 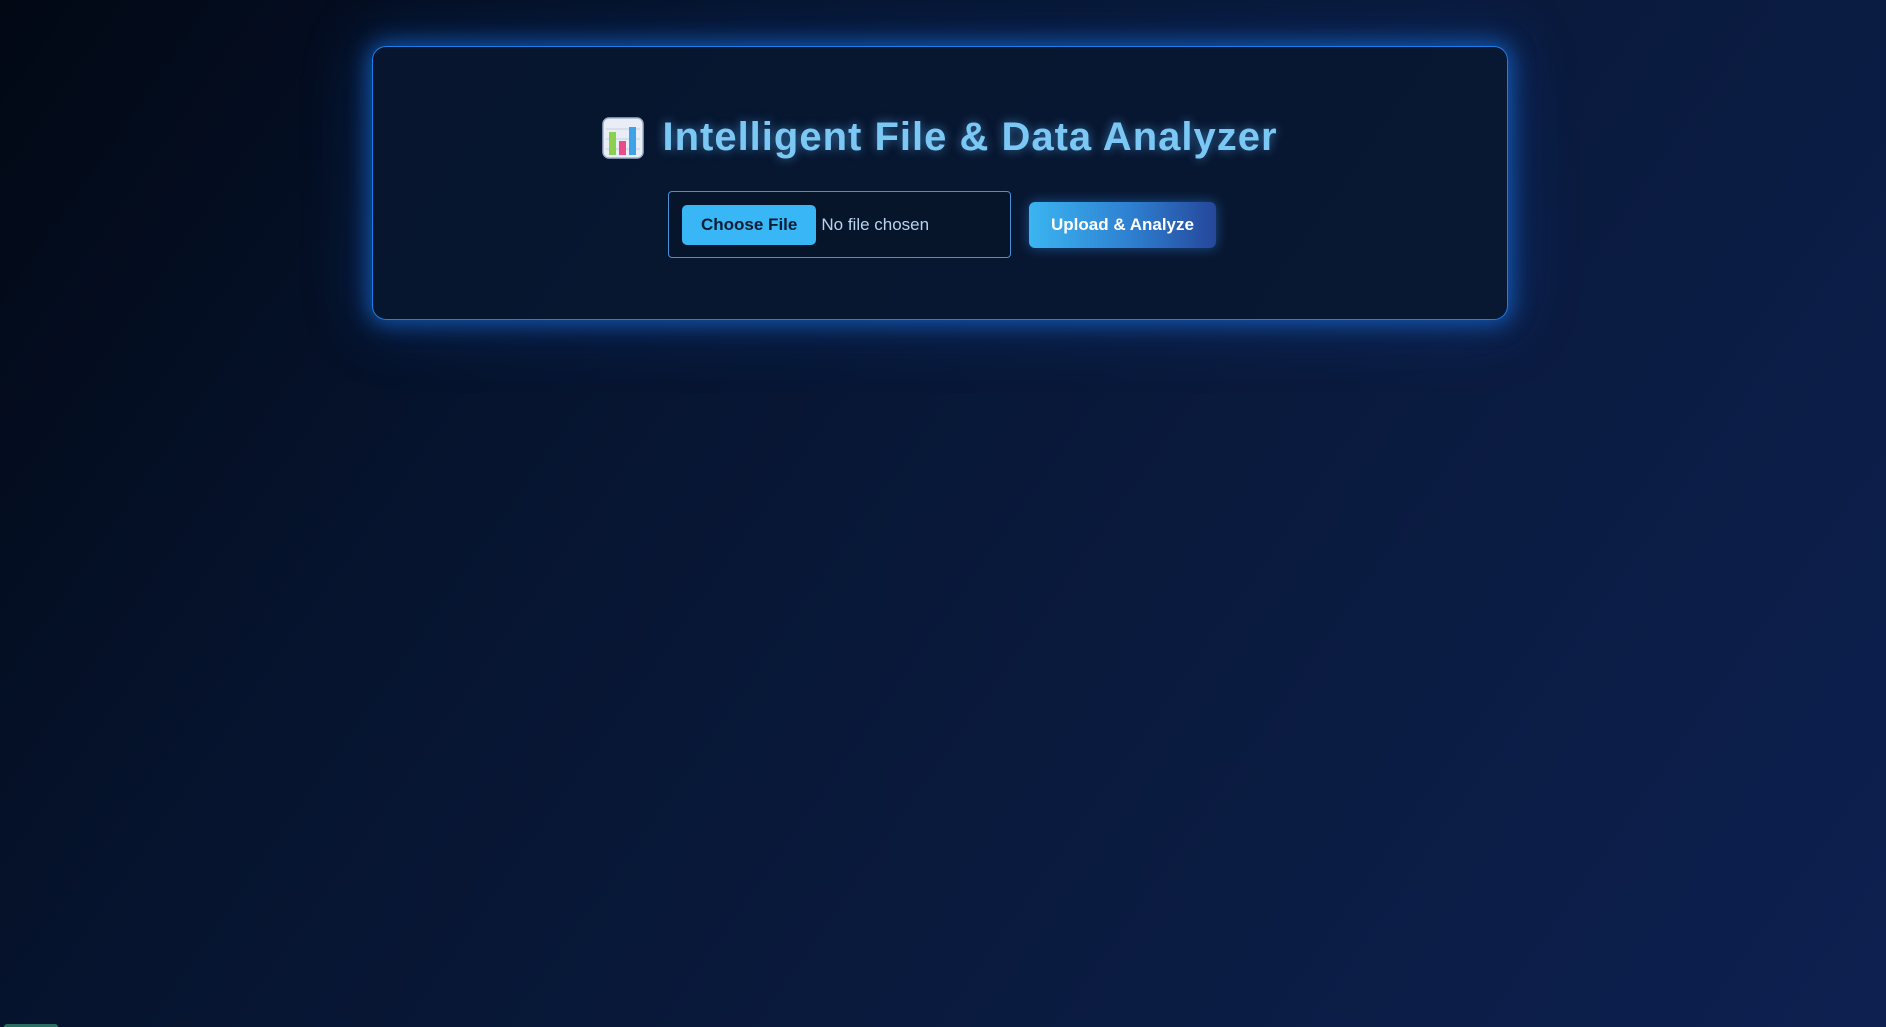 What do you see at coordinates (875, 224) in the screenshot?
I see `file-status-text: No file chosen` at bounding box center [875, 224].